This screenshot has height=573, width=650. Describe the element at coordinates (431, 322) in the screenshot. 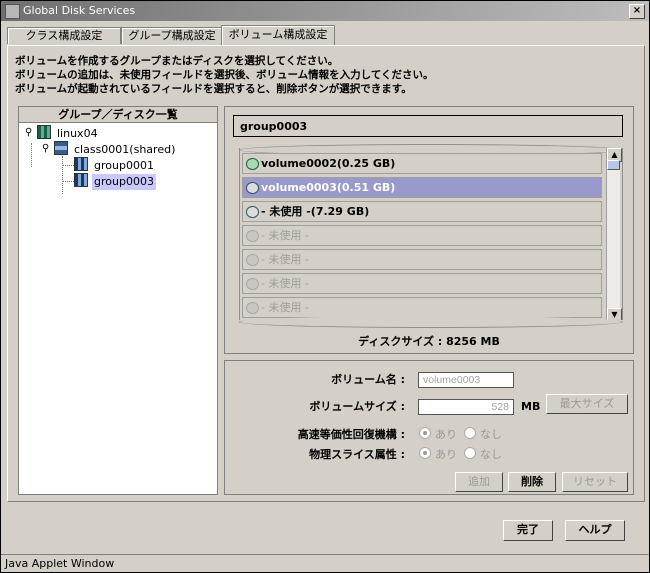

I see `disk-cylinder-bottom` at that location.